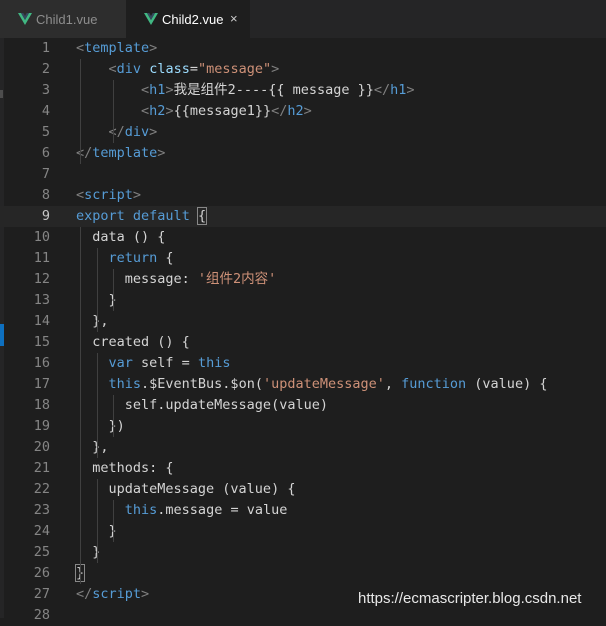 This screenshot has width=606, height=626. Describe the element at coordinates (303, 258) in the screenshot. I see `code-line: 11 return {` at that location.